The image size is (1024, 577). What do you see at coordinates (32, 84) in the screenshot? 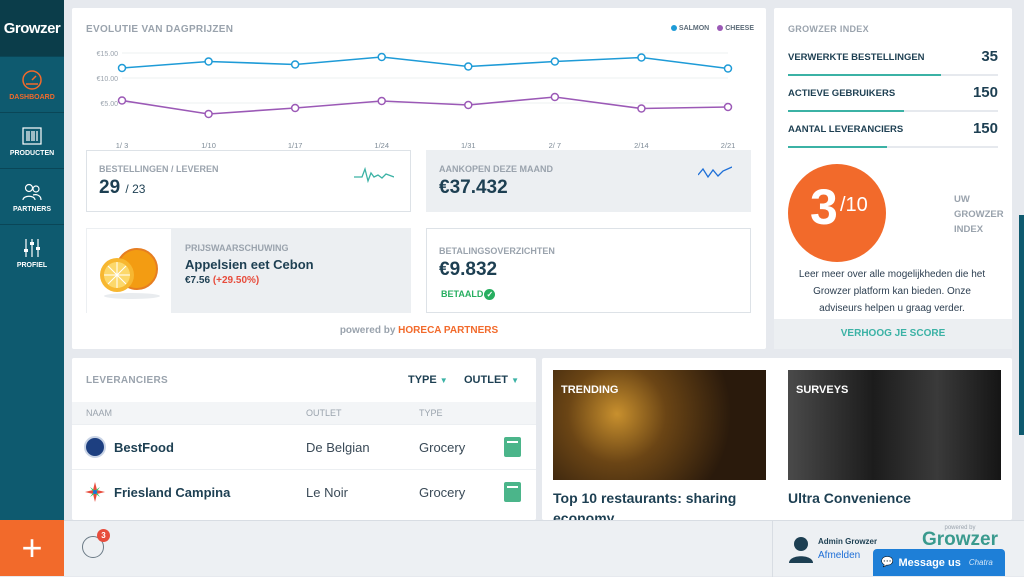
I see `sidebar-item-dashboard: DASHBOARD` at bounding box center [32, 84].